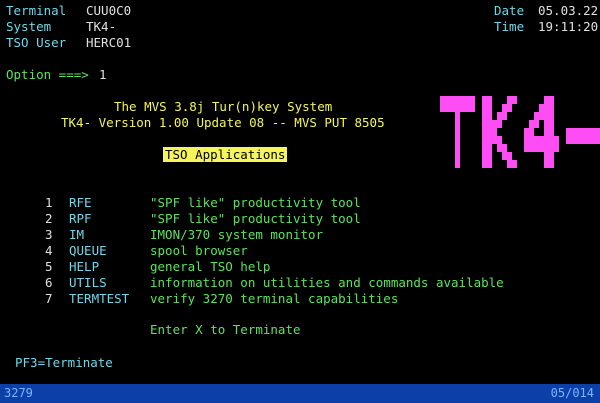 This screenshot has height=403, width=600. Describe the element at coordinates (101, 26) in the screenshot. I see `system-value: TK4-` at that location.